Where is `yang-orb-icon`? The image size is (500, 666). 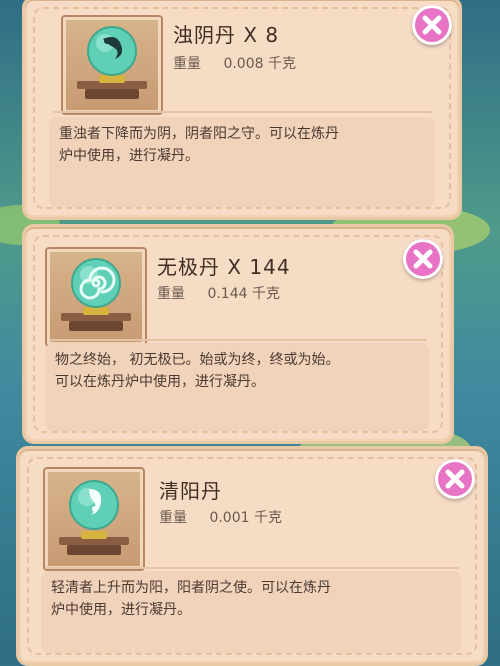
yang-orb-icon is located at coordinates (94, 517).